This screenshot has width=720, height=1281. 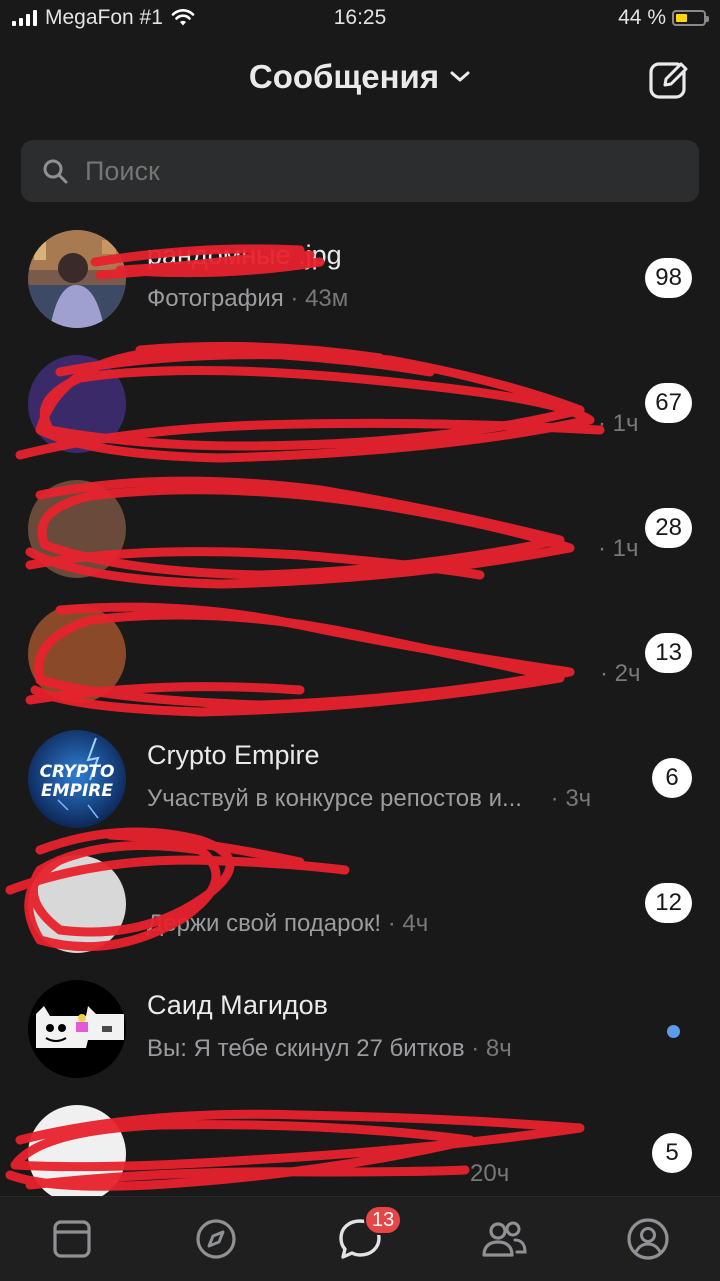 I want to click on chat-name: рандомные .jpg, so click(x=244, y=255).